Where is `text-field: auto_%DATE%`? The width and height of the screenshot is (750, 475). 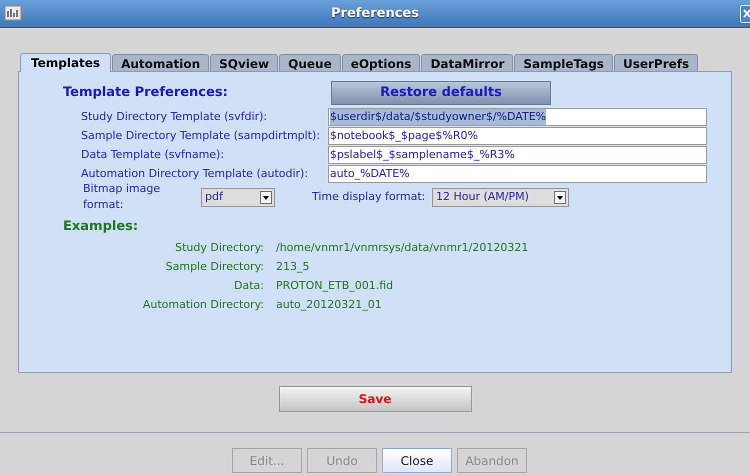 text-field: auto_%DATE% is located at coordinates (517, 174).